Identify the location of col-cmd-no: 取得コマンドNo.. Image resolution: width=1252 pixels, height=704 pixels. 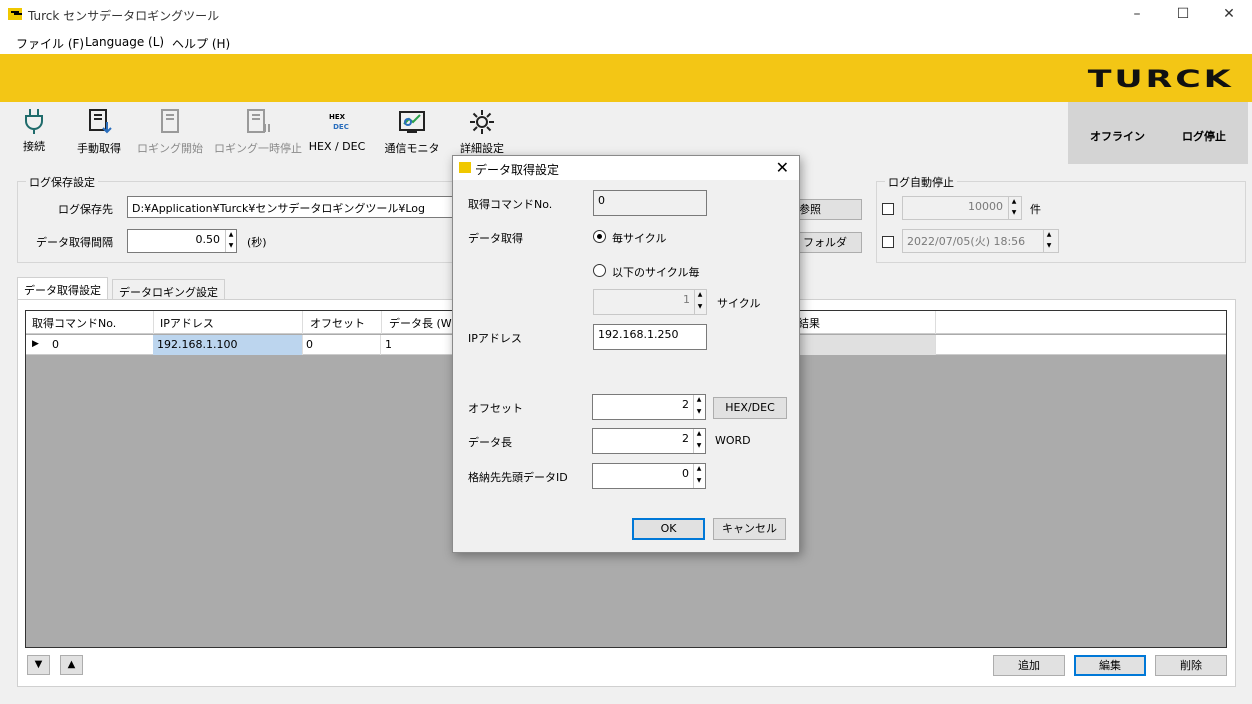
(74, 323).